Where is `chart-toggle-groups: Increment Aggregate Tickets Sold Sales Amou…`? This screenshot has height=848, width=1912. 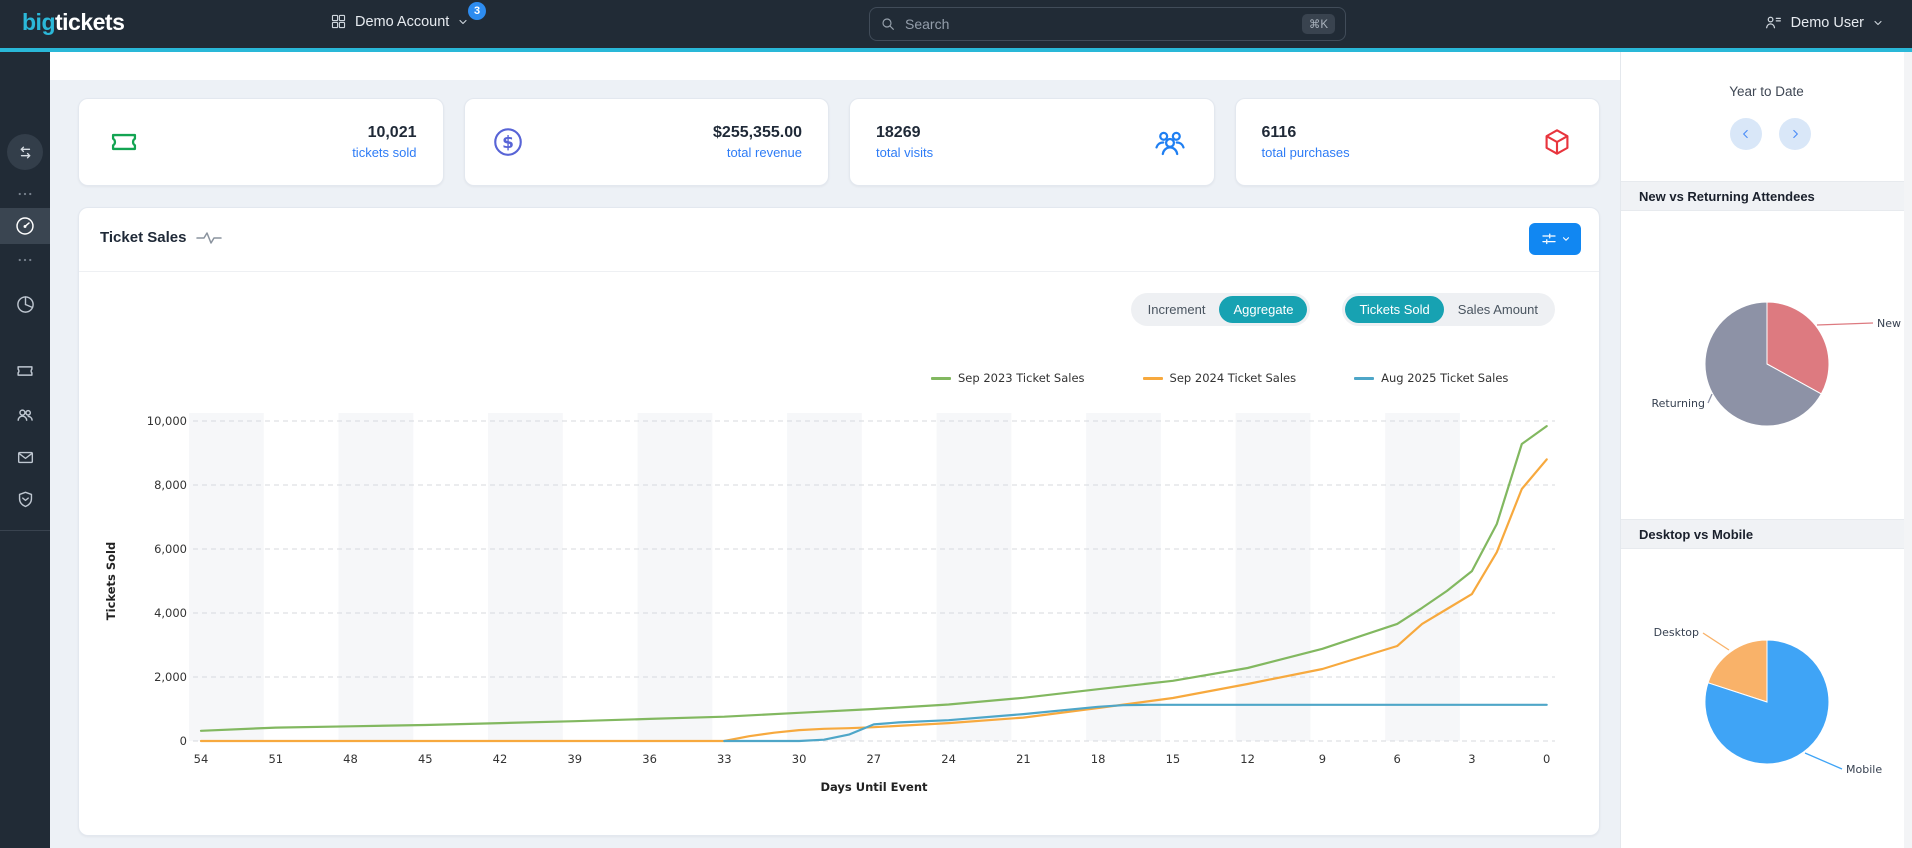 chart-toggle-groups: Increment Aggregate Tickets Sold Sales Amou… is located at coordinates (1342, 309).